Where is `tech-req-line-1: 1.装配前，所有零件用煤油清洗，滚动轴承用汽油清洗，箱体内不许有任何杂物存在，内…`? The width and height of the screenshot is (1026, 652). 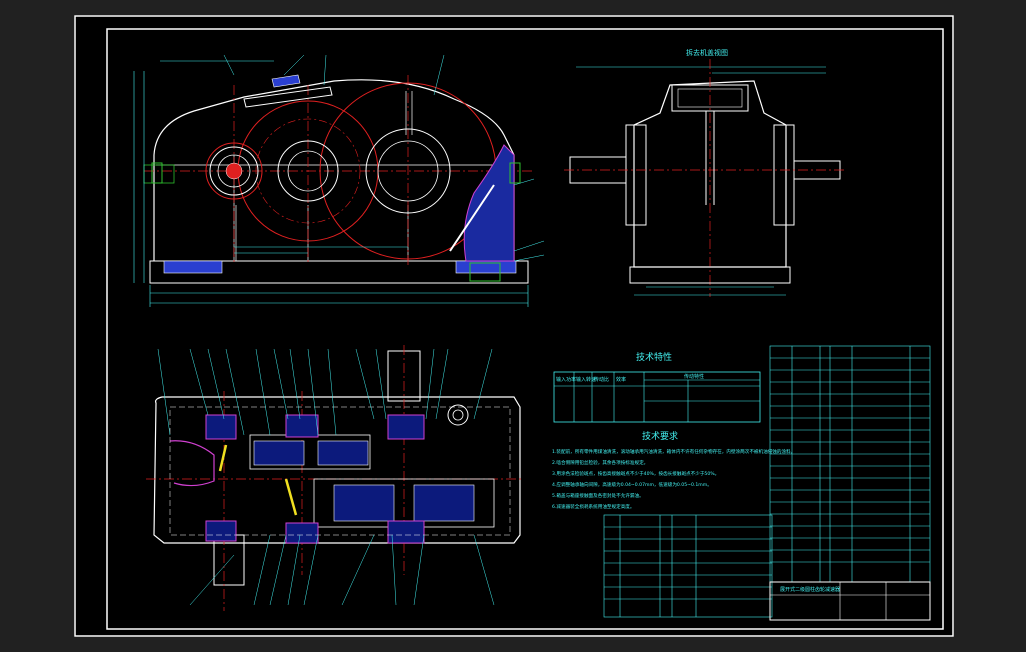
tech-req-line-1: 1.装配前，所有零件用煤油清洗，滚动轴承用汽油清洗，箱体内不许有任何杂物存在，内… is located at coordinates (673, 451).